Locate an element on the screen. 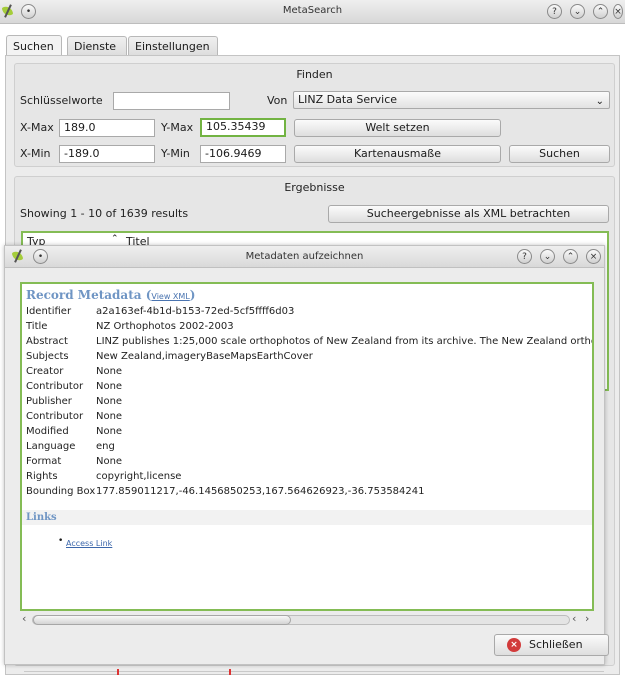 This screenshot has height=675, width=625. tab-dienste: Dienste is located at coordinates (97, 46).